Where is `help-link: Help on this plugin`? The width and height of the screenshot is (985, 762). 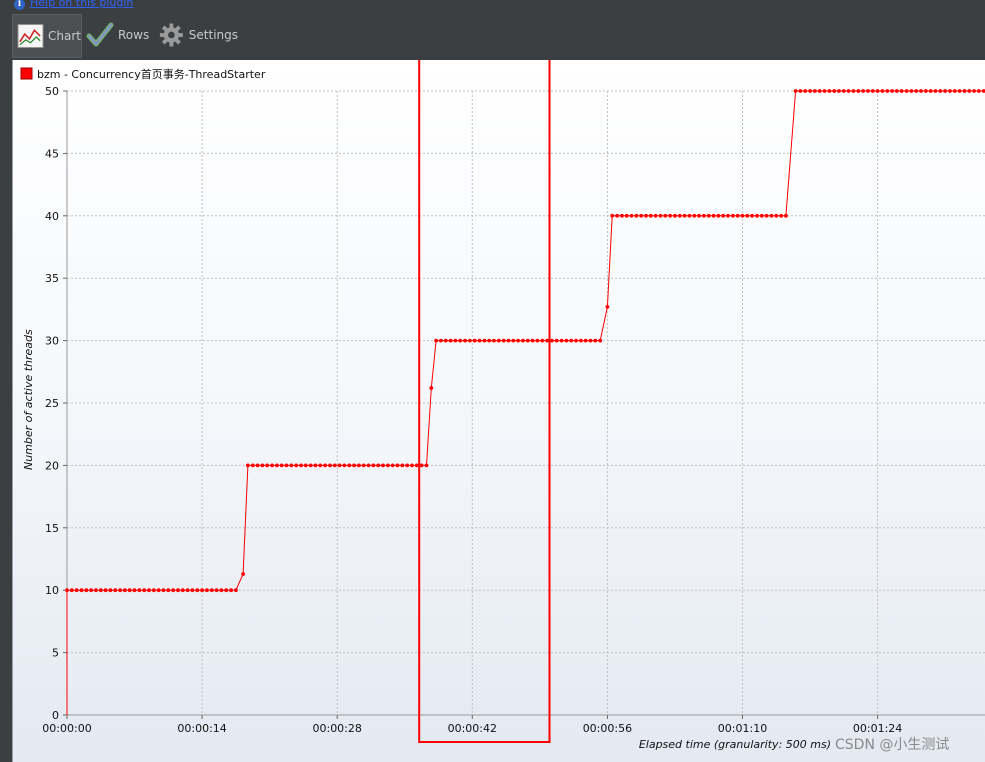 help-link: Help on this plugin is located at coordinates (81, 4).